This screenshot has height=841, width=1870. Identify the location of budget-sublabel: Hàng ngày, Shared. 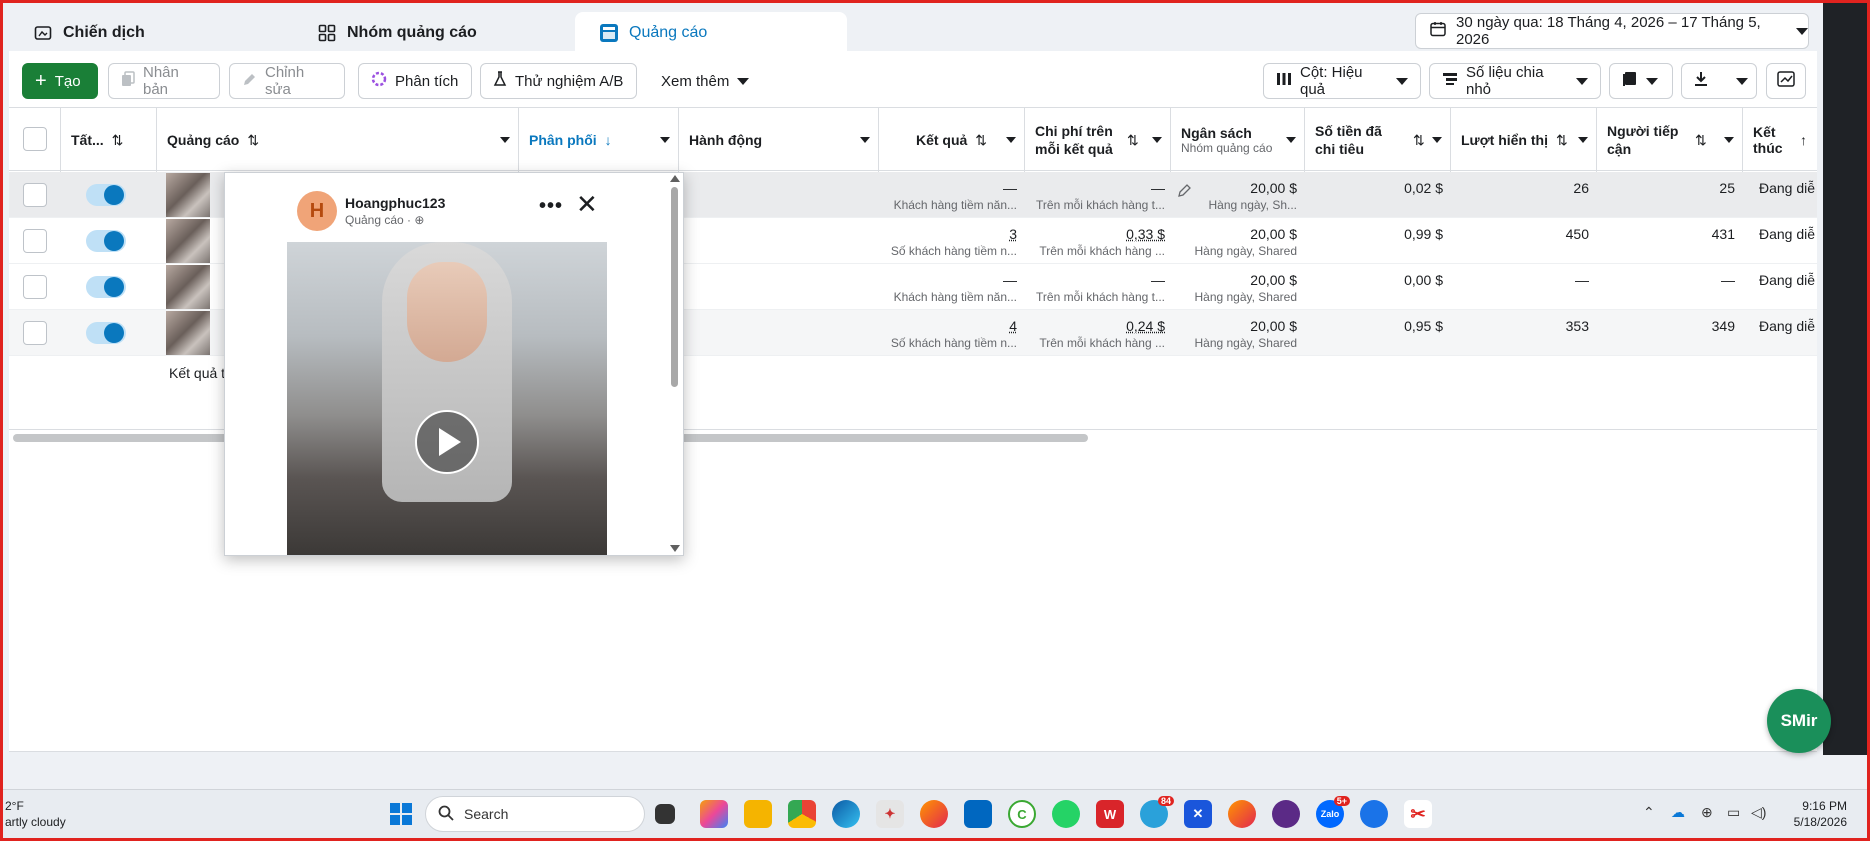
(1245, 251).